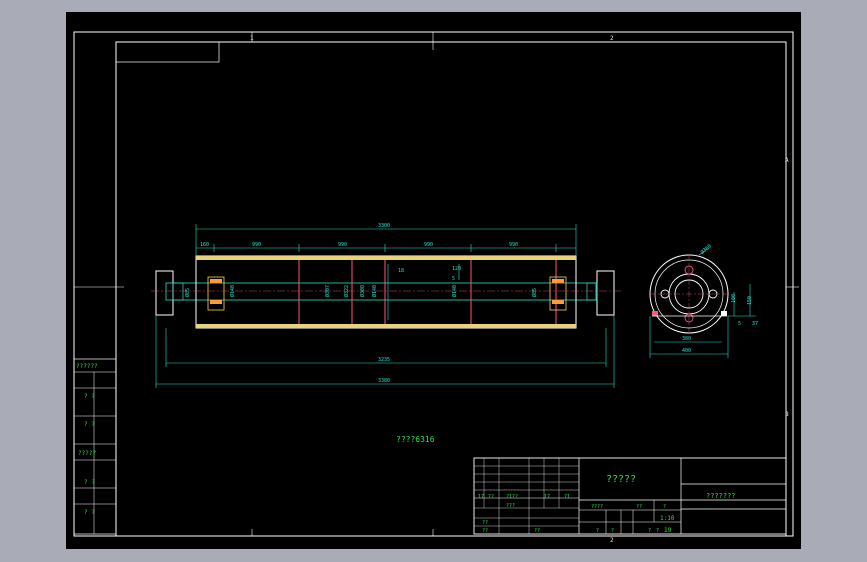  Describe the element at coordinates (649, 531) in the screenshot. I see `tb-r4-4: ?` at that location.